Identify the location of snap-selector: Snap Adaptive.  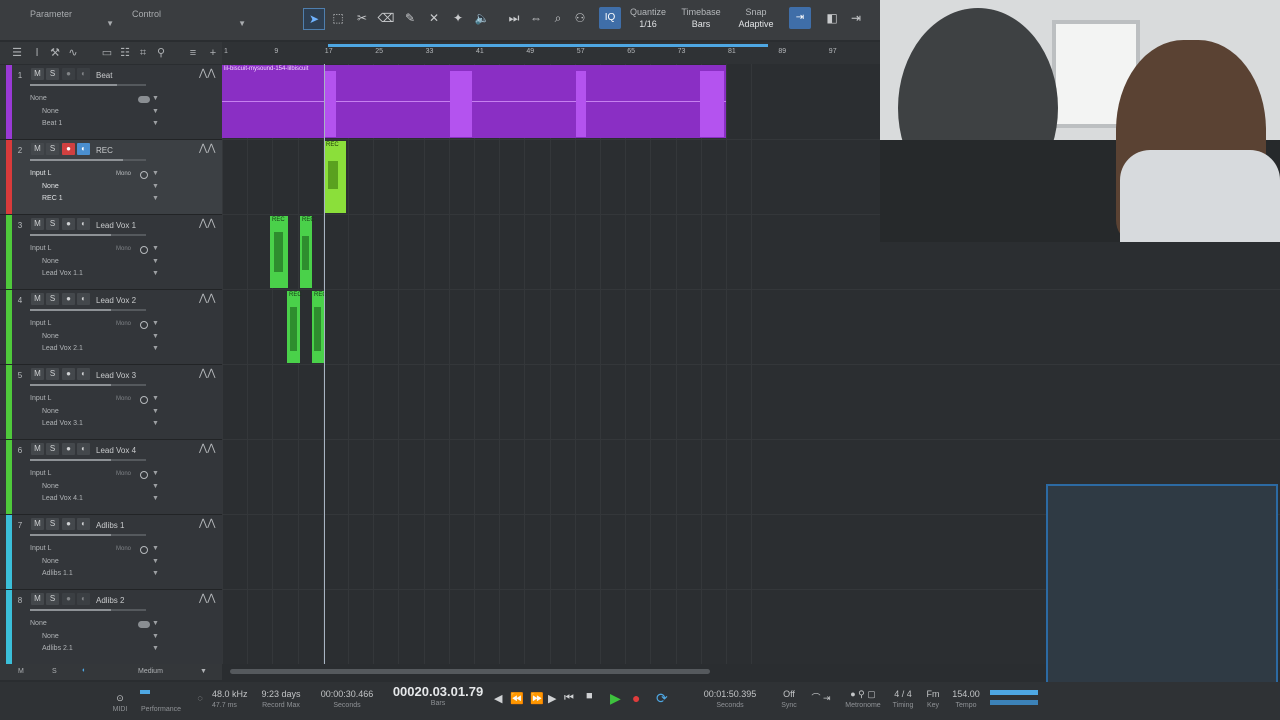
(756, 18).